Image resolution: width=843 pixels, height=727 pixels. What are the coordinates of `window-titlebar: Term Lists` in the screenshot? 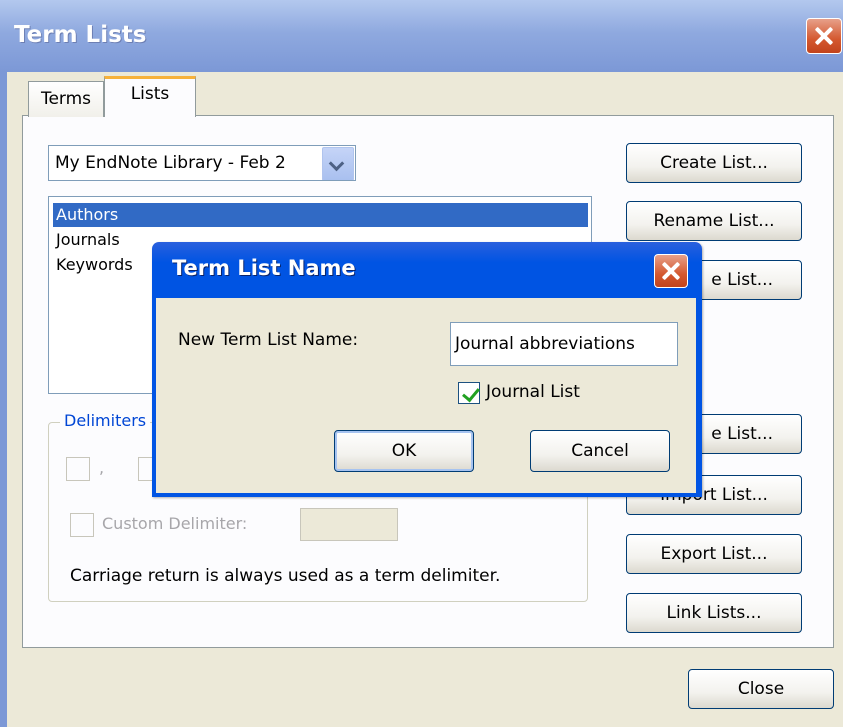 It's located at (421, 36).